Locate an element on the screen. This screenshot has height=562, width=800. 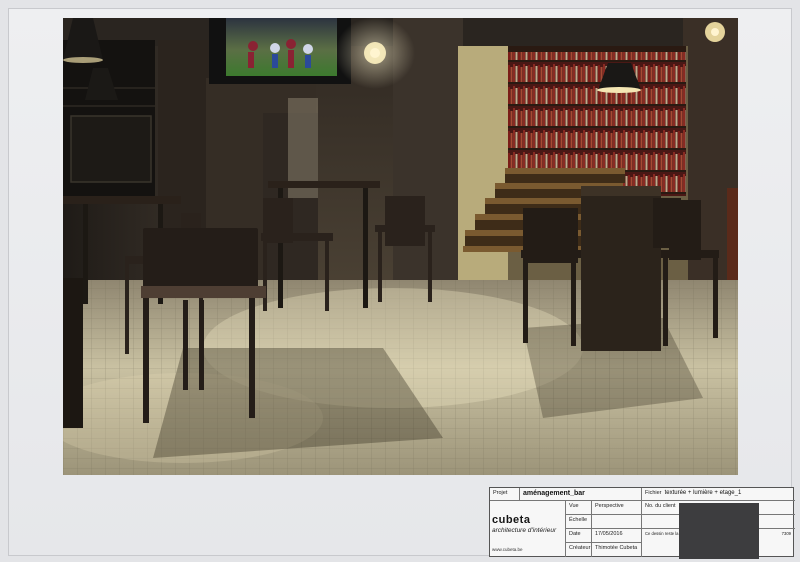
company-logo: cubeta is located at coordinates (511, 520).